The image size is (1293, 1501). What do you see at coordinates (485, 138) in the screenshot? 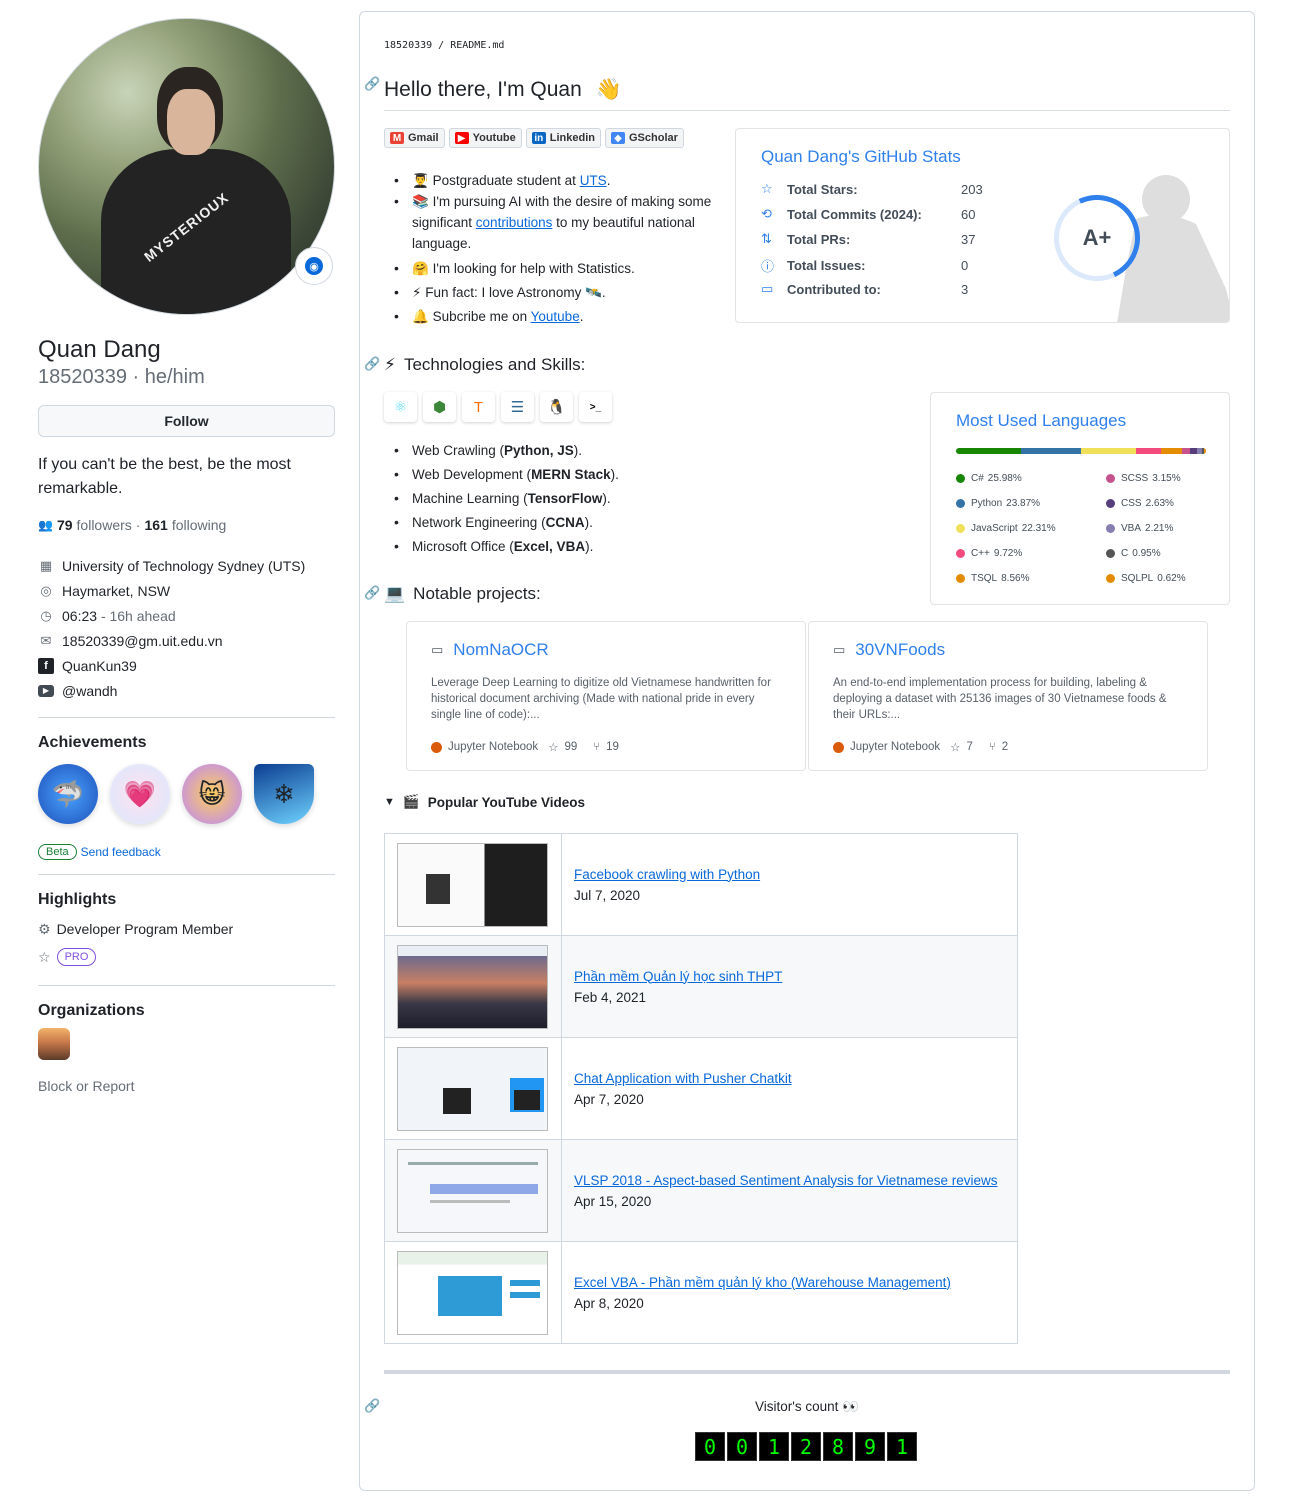
I see `shield-youtube: ▶ Youtube` at bounding box center [485, 138].